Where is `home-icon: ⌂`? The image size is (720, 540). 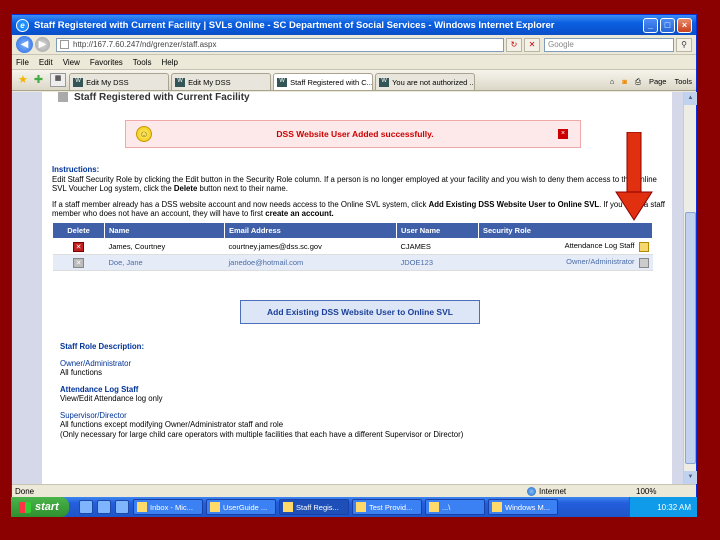 home-icon: ⌂ is located at coordinates (612, 81).